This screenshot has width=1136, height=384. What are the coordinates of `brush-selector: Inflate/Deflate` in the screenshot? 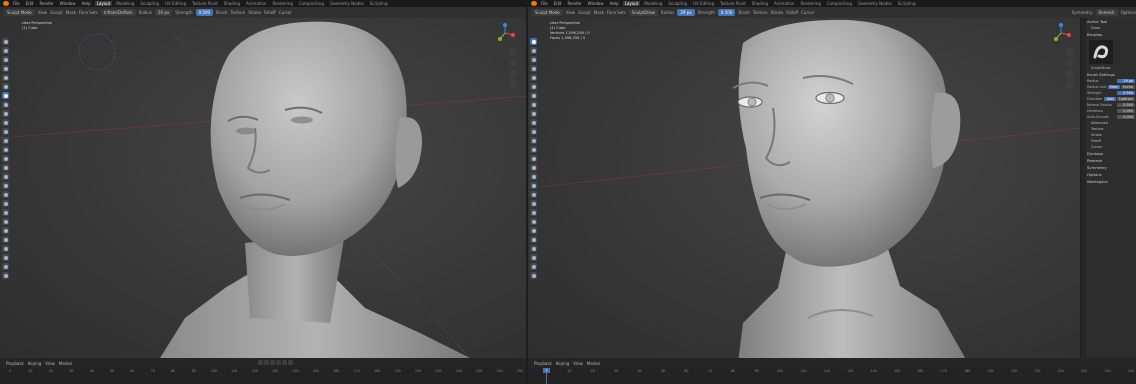 It's located at (118, 12).